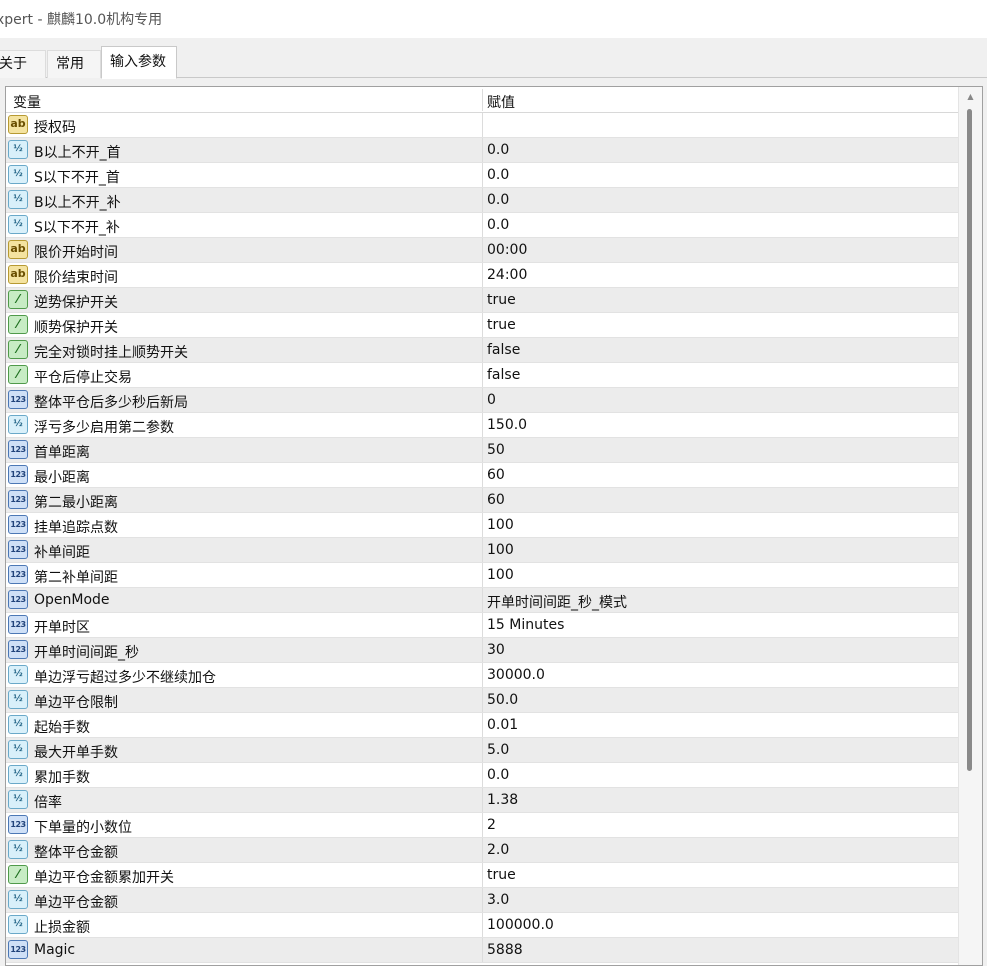 This screenshot has width=987, height=966. What do you see at coordinates (482, 400) in the screenshot?
I see `table-row: 123 整体平仓后多少秒后新局 0` at bounding box center [482, 400].